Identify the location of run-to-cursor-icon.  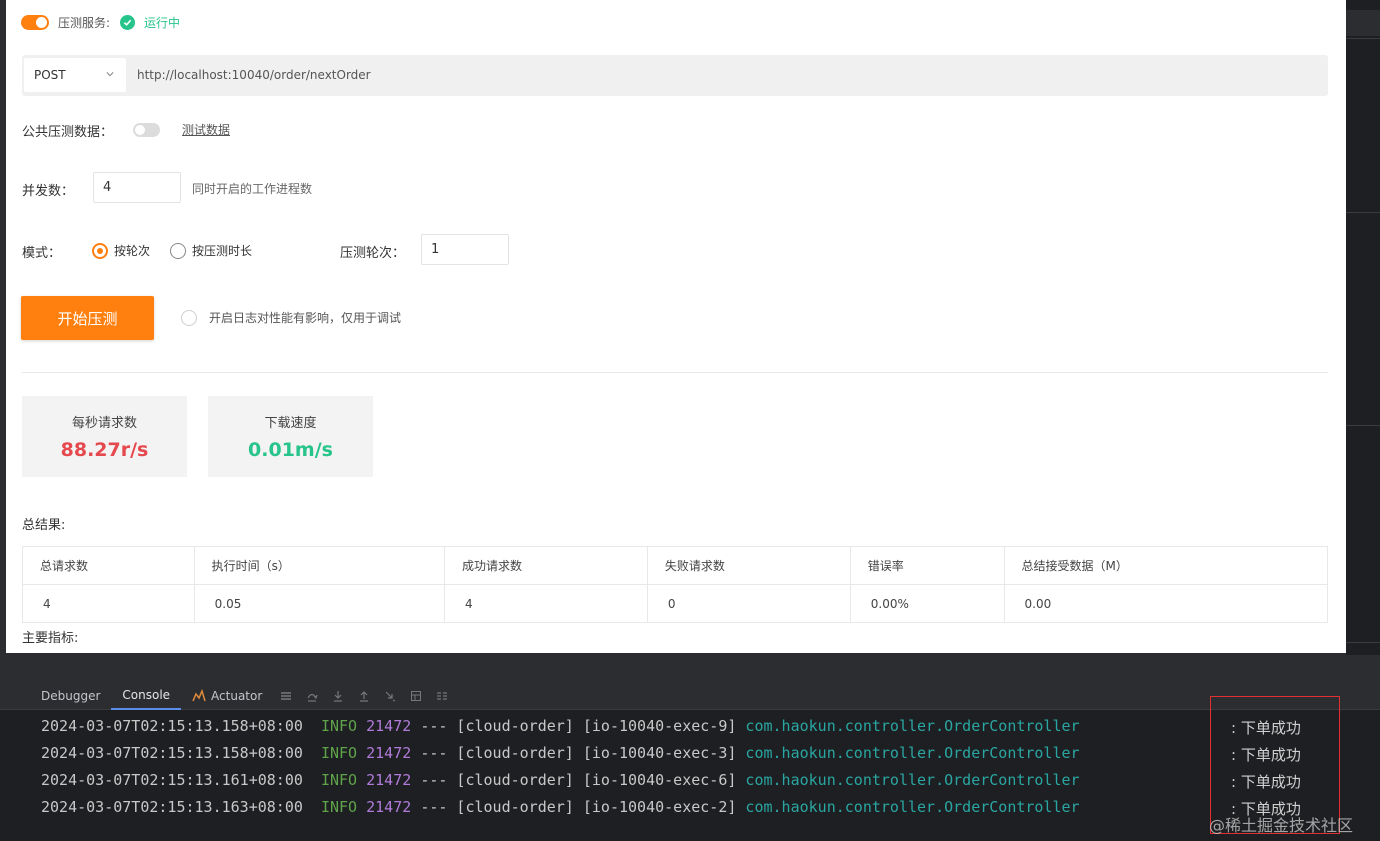
(390, 696).